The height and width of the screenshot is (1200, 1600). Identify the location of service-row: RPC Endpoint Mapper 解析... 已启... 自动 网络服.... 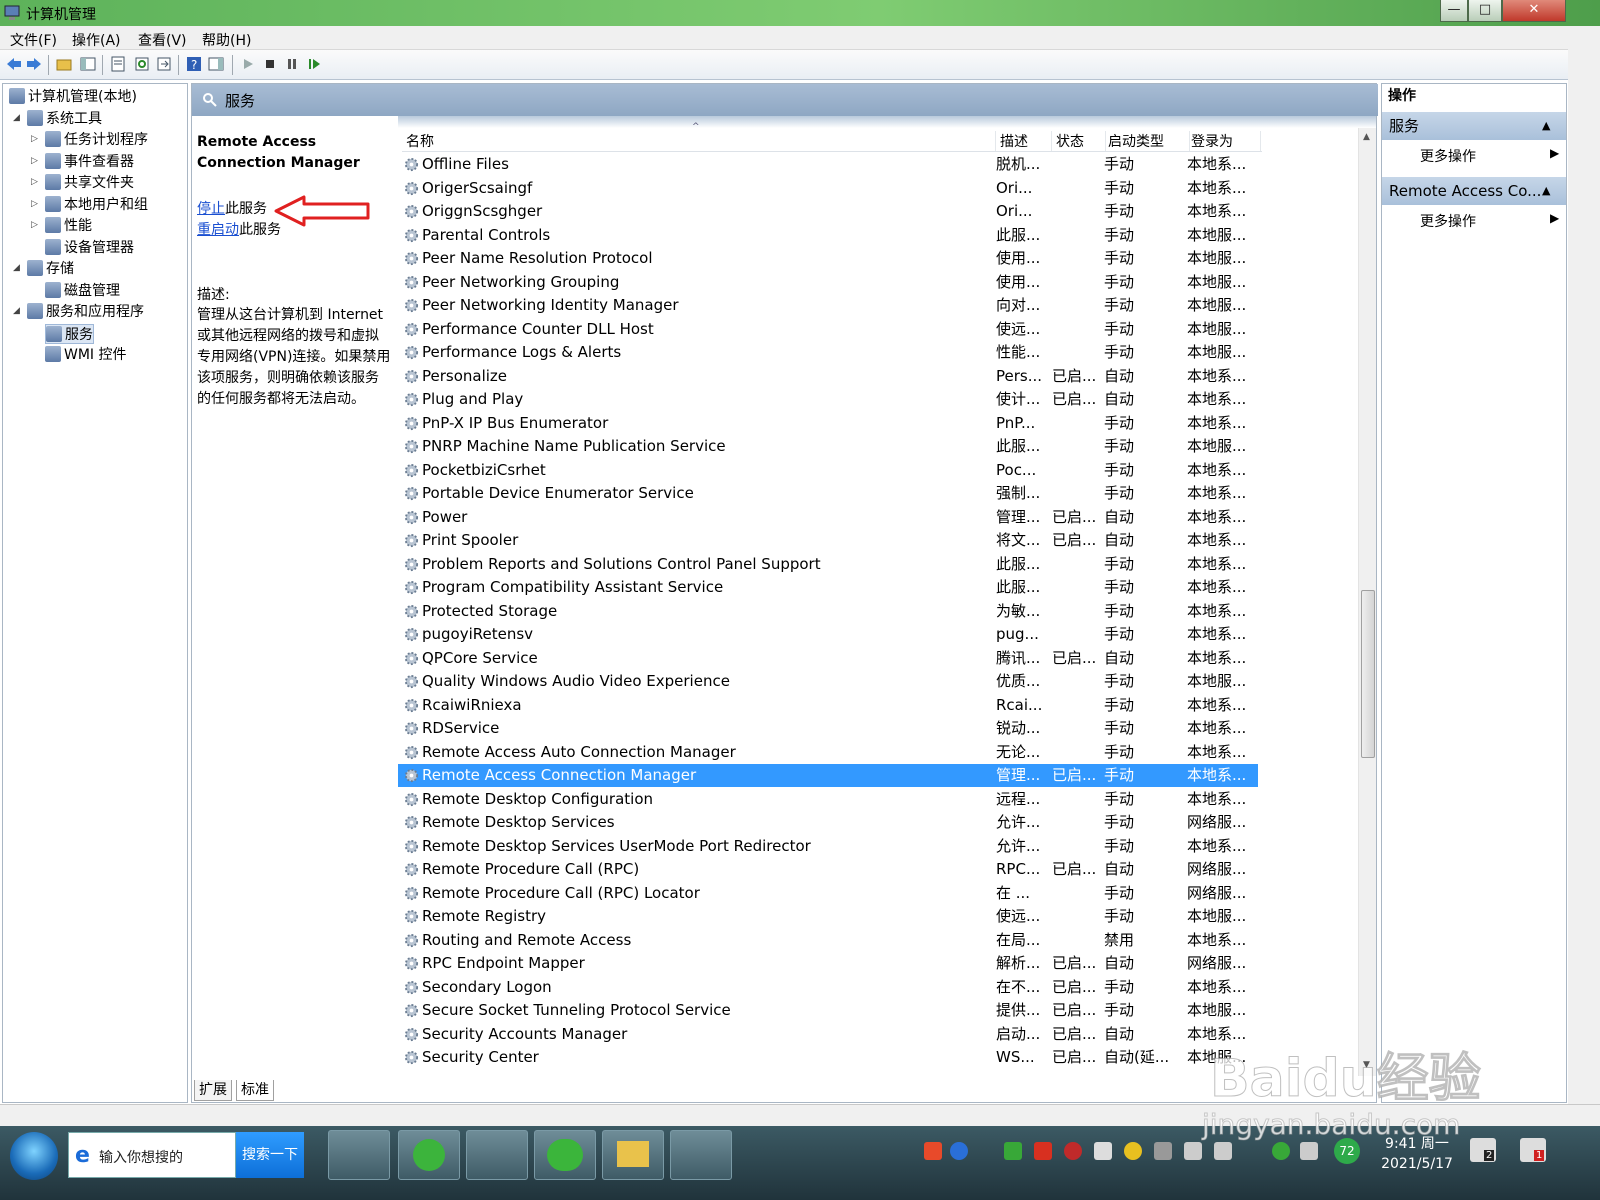
(828, 963).